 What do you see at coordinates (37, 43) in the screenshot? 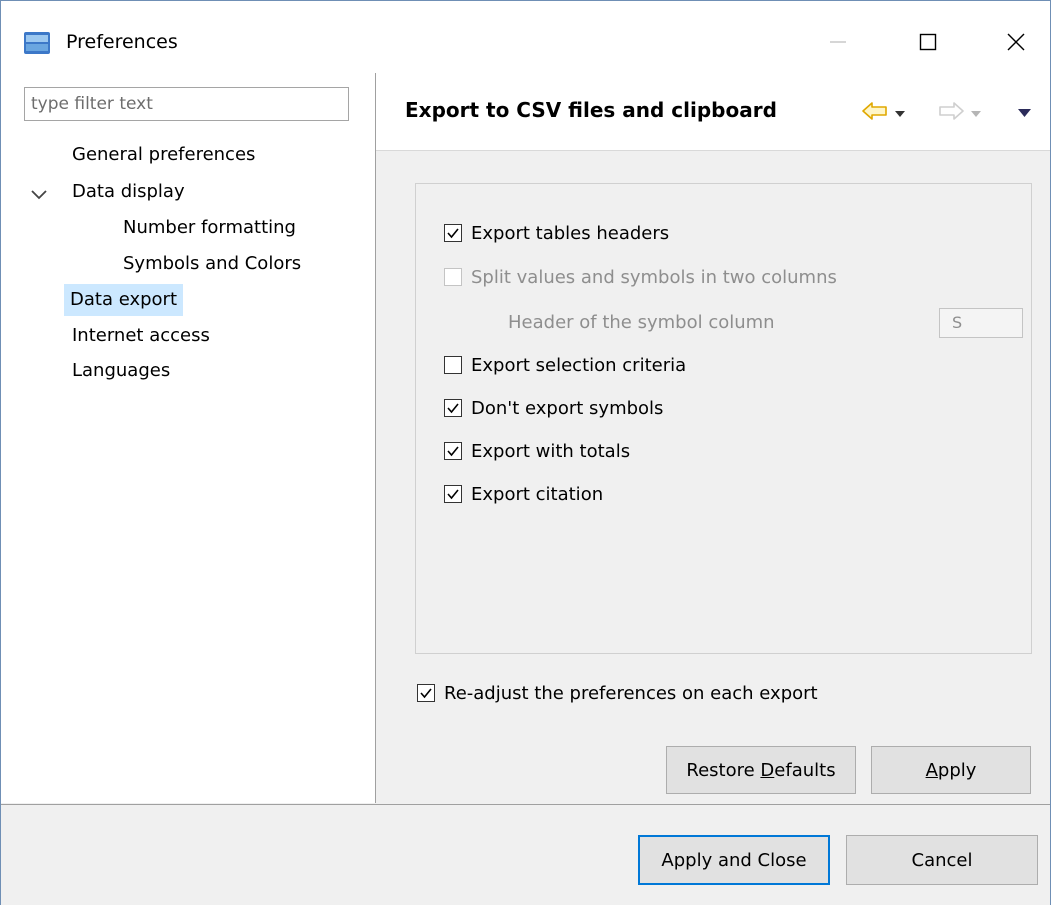
I see `app-icon` at bounding box center [37, 43].